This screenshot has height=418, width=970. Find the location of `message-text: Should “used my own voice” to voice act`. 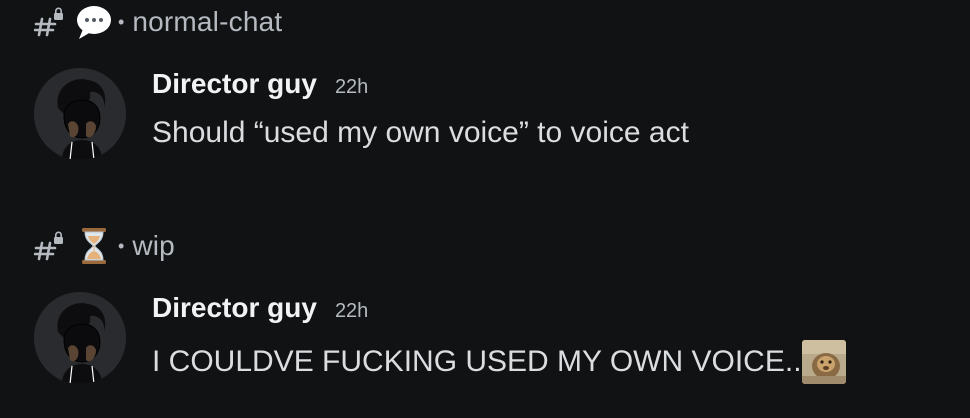

message-text: Should “used my own voice” to voice act is located at coordinates (420, 132).